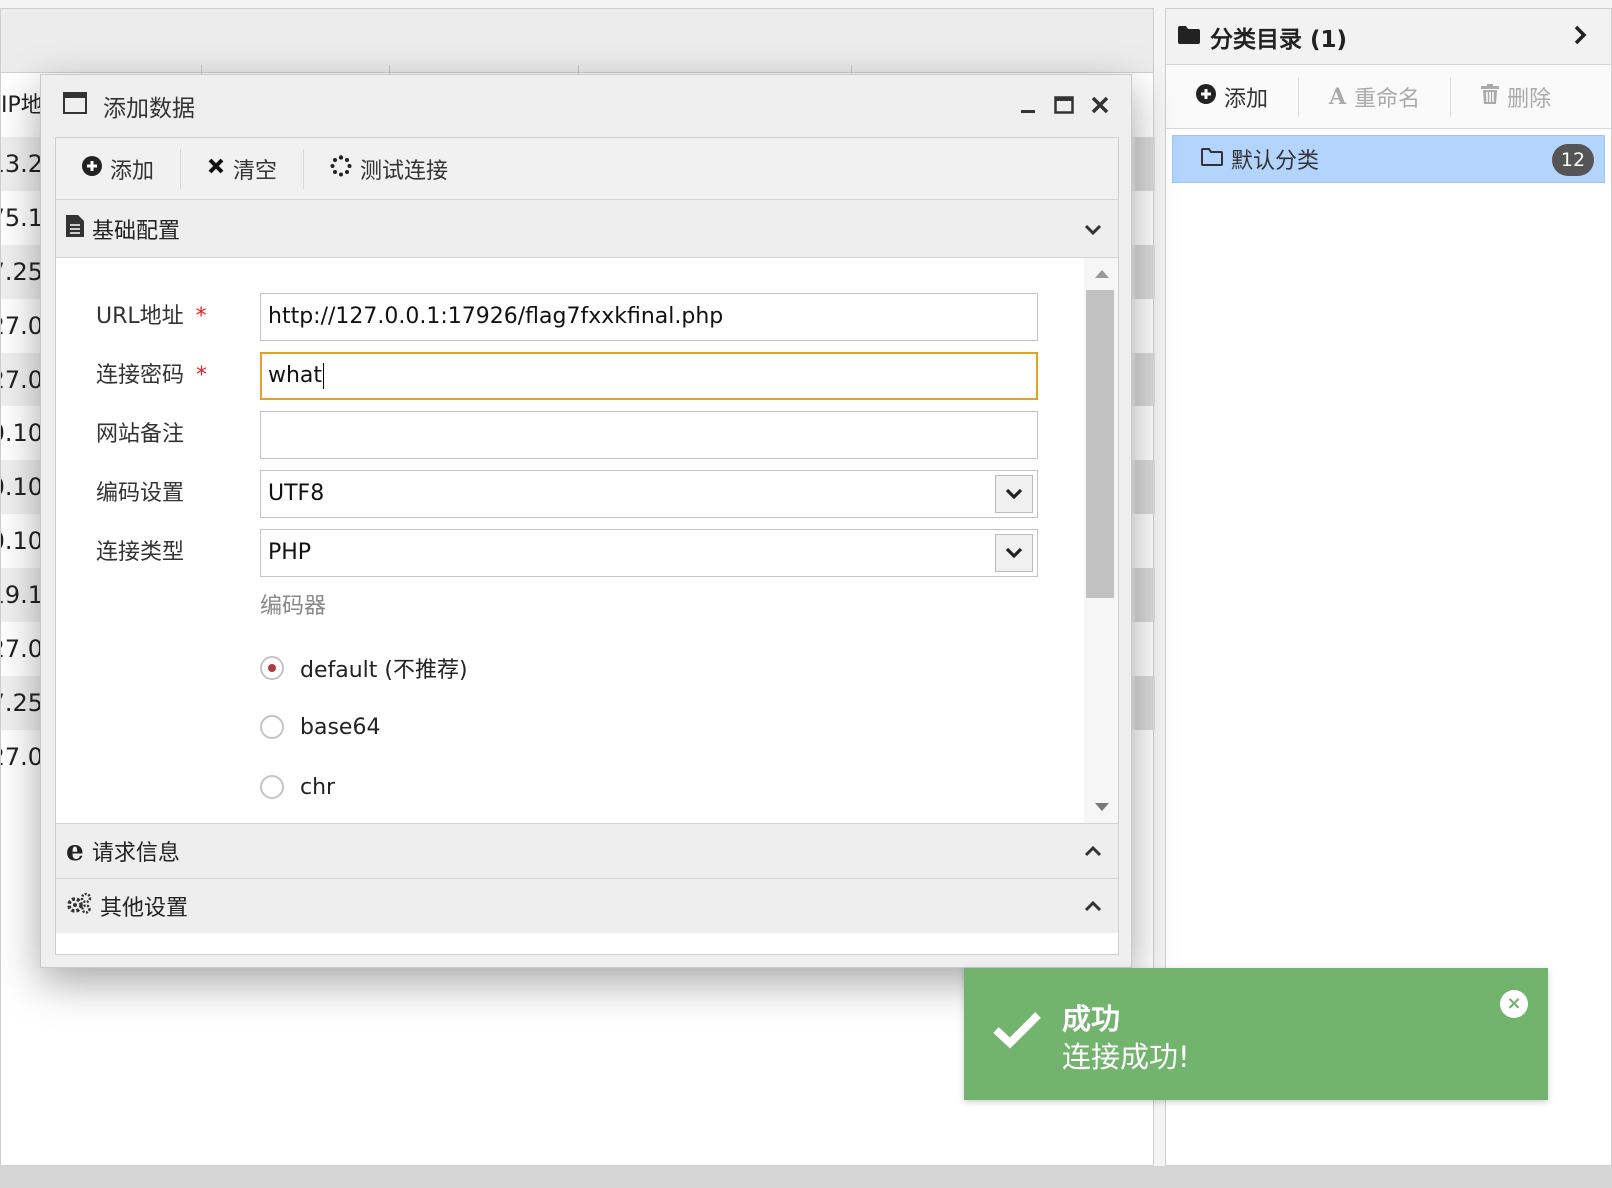 This screenshot has height=1188, width=1612. Describe the element at coordinates (1529, 99) in the screenshot. I see `delete-category-label: 删除` at that location.